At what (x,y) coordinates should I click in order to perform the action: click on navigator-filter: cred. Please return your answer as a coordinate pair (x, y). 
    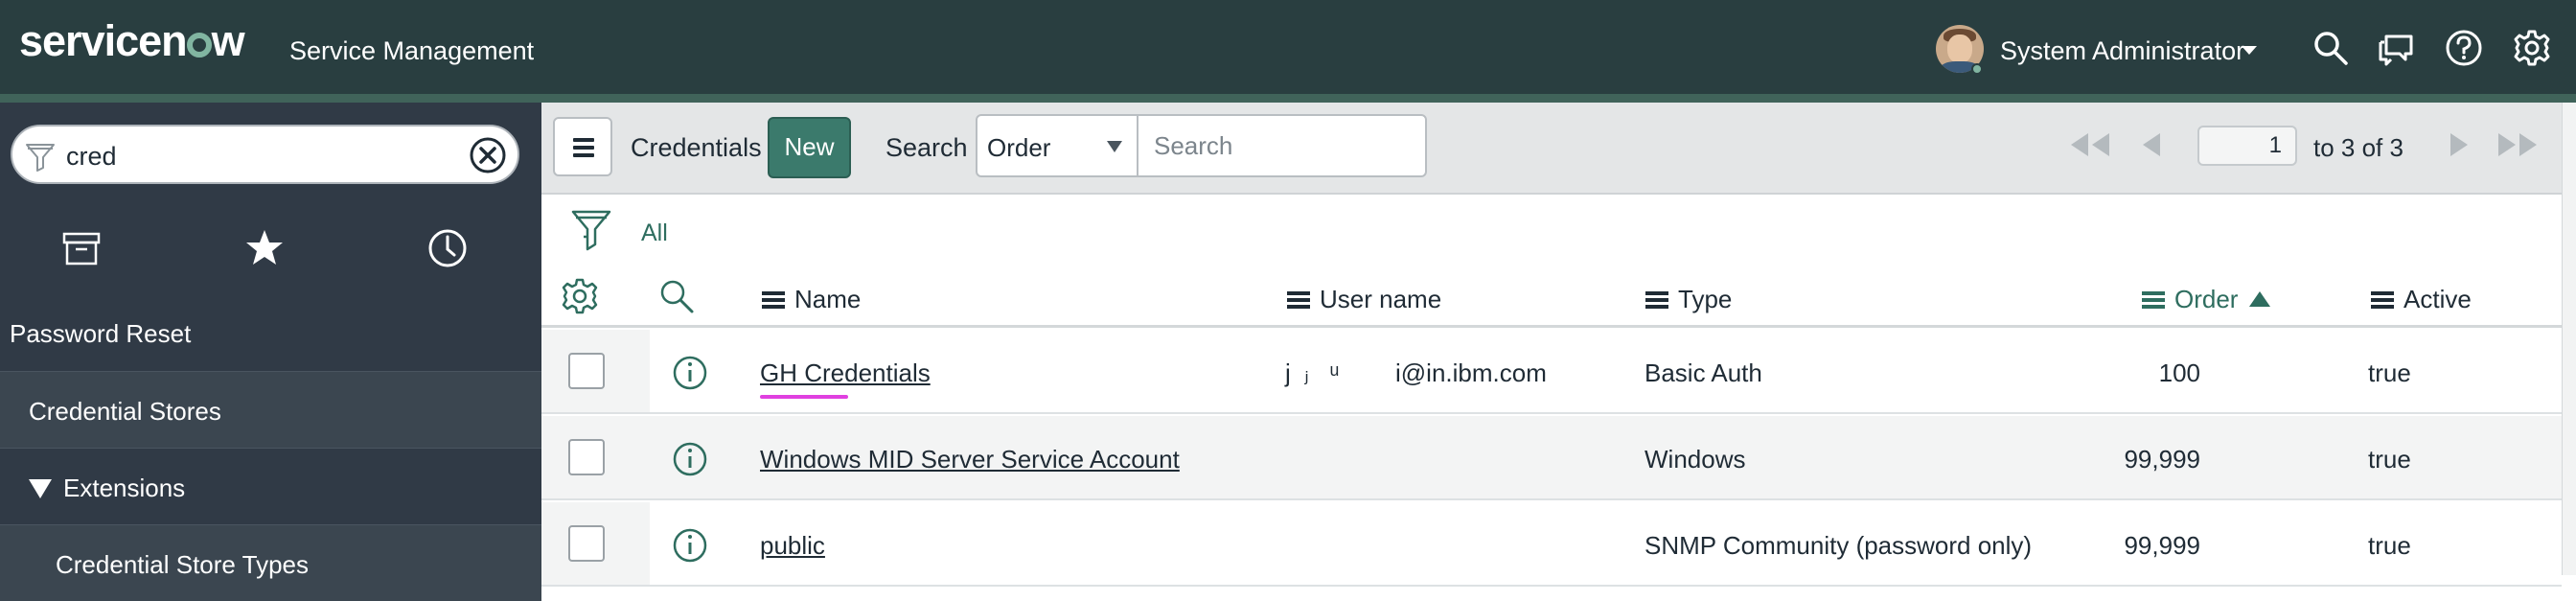
    Looking at the image, I should click on (265, 154).